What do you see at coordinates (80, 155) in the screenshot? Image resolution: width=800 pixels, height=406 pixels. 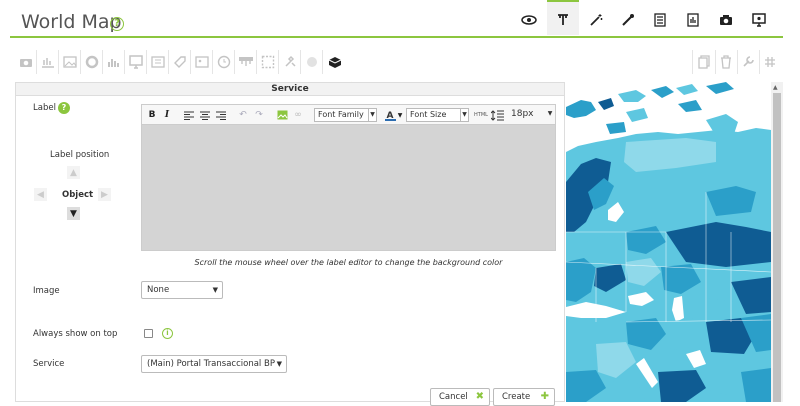 I see `label-position-label: Label position` at bounding box center [80, 155].